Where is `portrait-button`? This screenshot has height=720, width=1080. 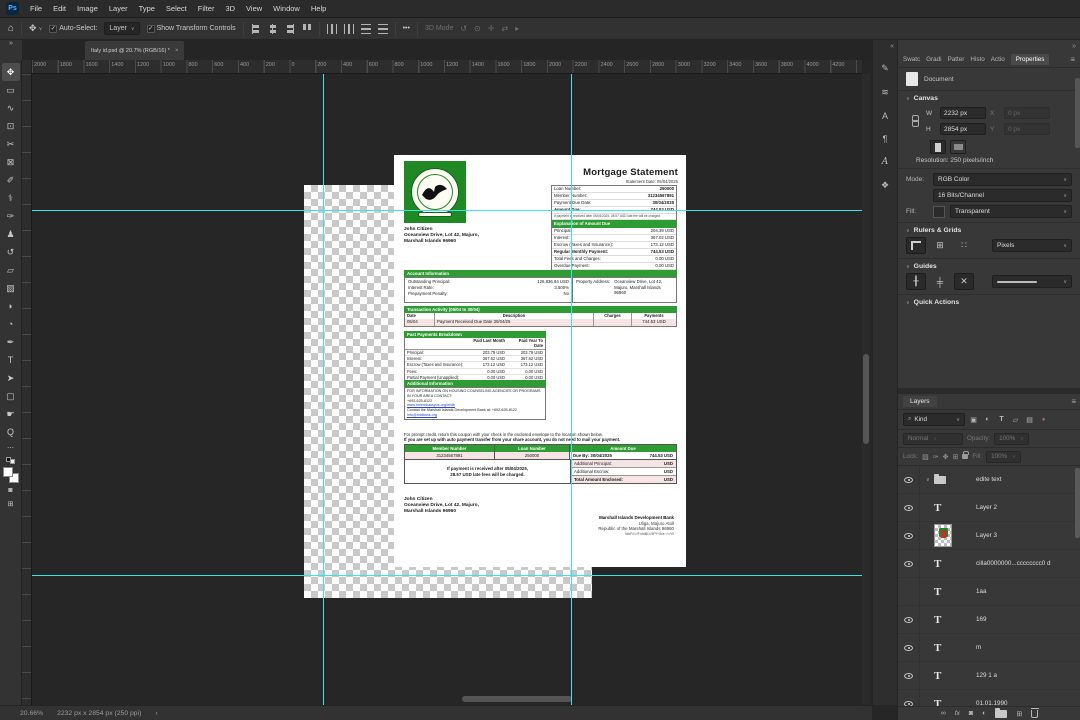
portrait-button is located at coordinates (938, 147).